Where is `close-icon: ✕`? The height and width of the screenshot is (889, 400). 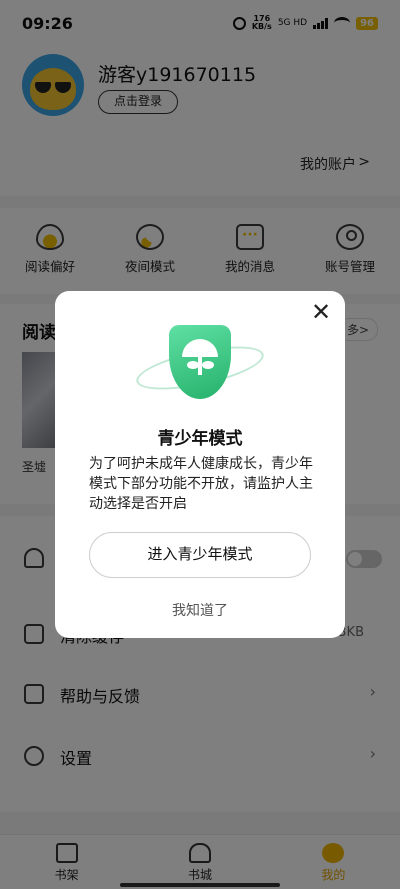 close-icon: ✕ is located at coordinates (321, 312).